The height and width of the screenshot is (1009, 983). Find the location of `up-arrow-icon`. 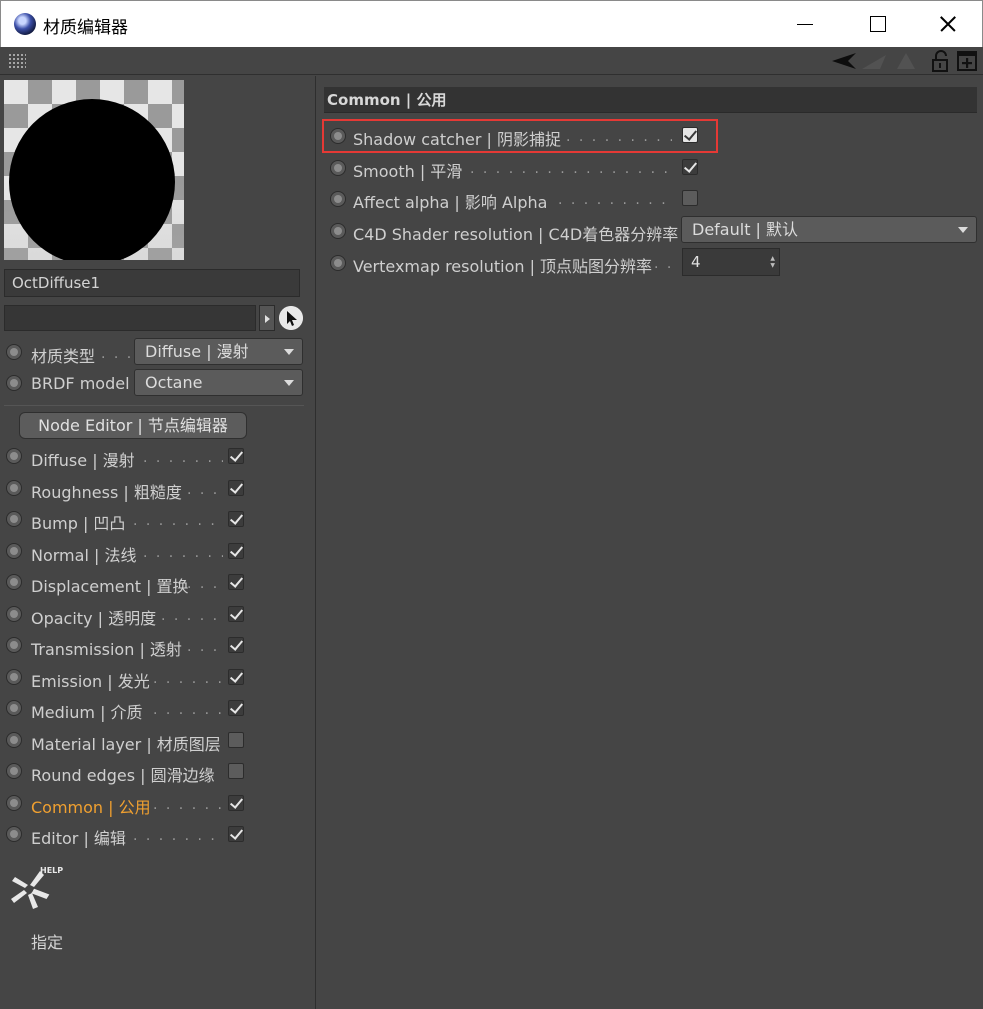

up-arrow-icon is located at coordinates (906, 61).